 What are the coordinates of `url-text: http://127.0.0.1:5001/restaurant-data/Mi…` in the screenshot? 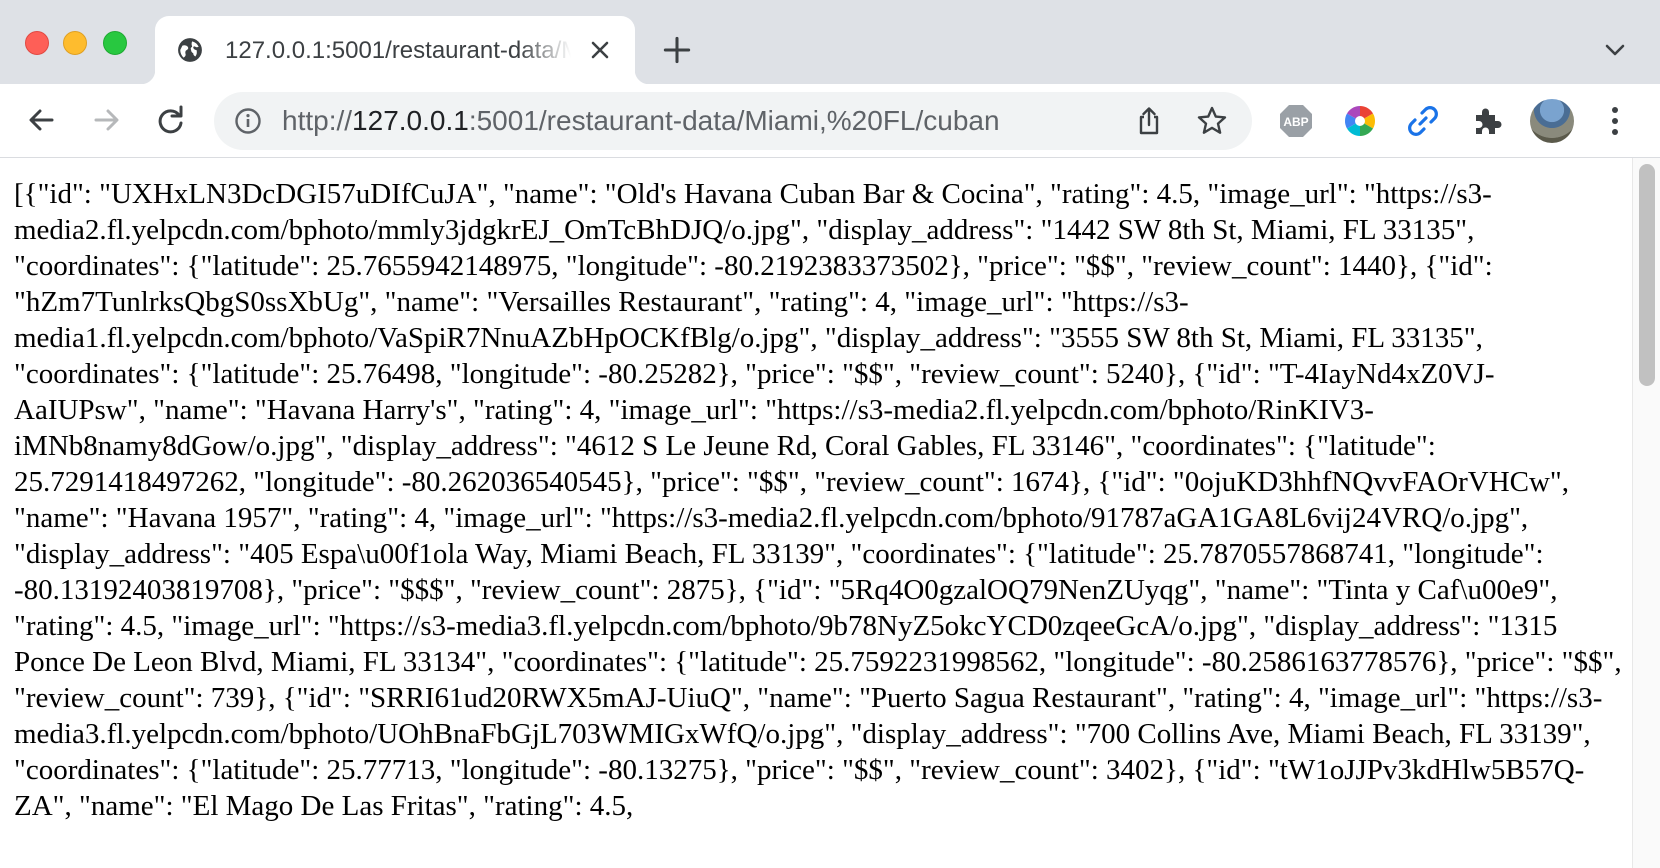 It's located at (641, 121).